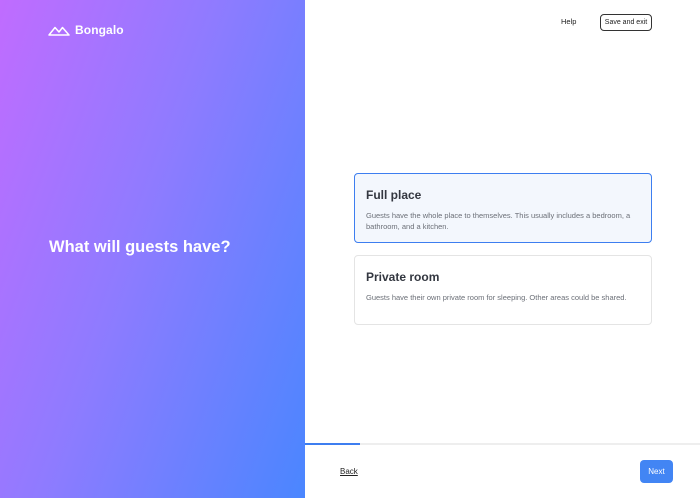 The image size is (700, 498). Describe the element at coordinates (502, 444) in the screenshot. I see `progress-bar` at that location.